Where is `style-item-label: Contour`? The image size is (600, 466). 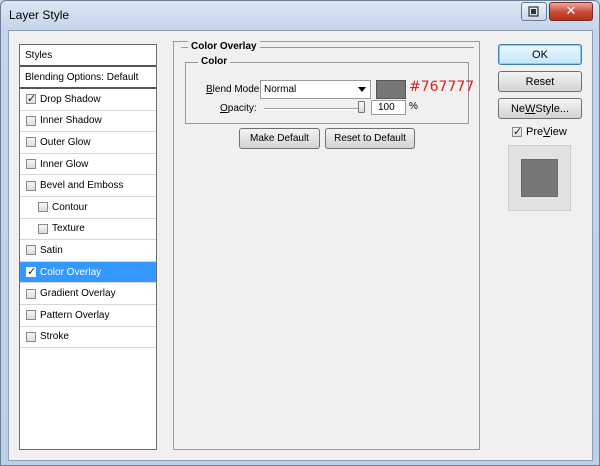 style-item-label: Contour is located at coordinates (70, 207).